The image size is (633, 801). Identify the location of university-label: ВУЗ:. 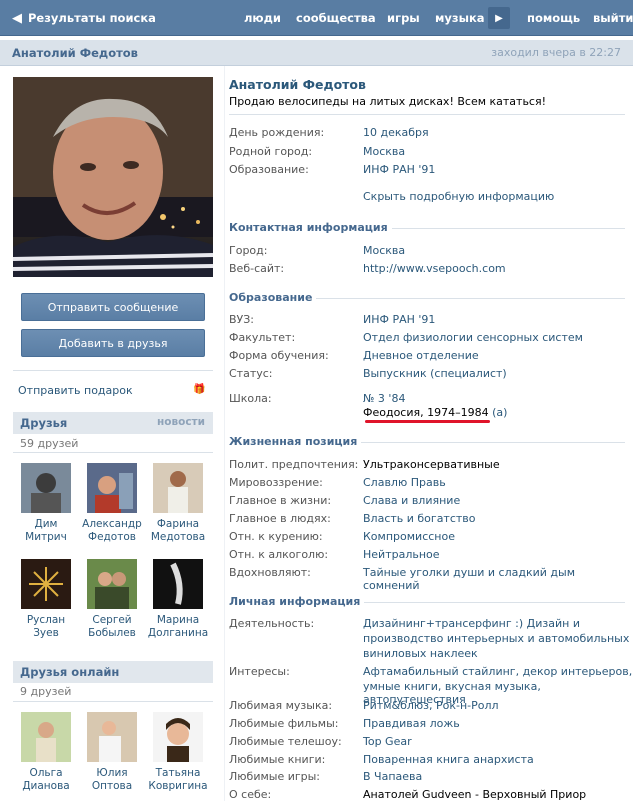
(242, 319).